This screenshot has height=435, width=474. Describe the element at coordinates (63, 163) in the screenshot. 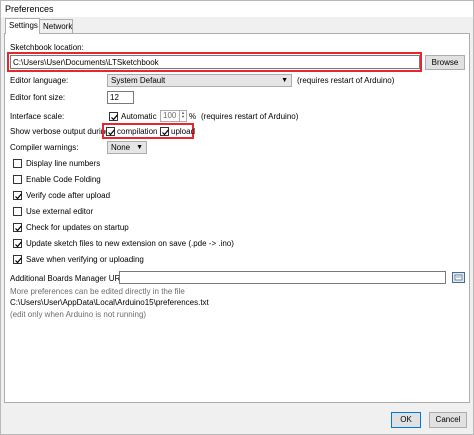

I see `display-line-numbers-label: Display line numbers` at that location.